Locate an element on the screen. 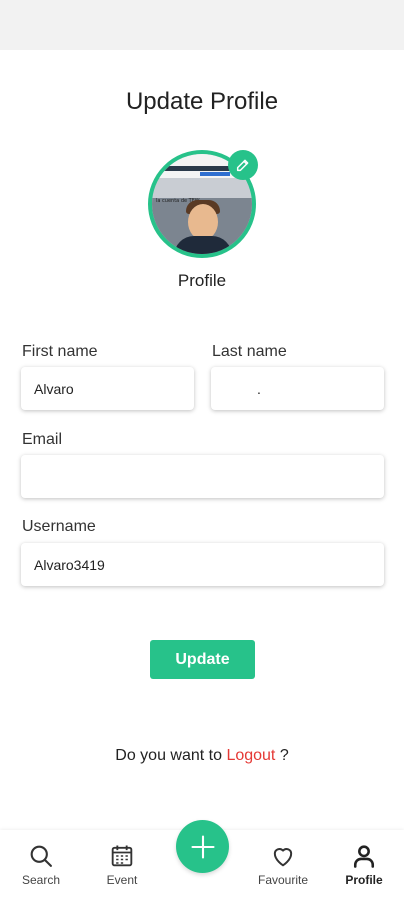 The width and height of the screenshot is (404, 900). heart-icon is located at coordinates (283, 857).